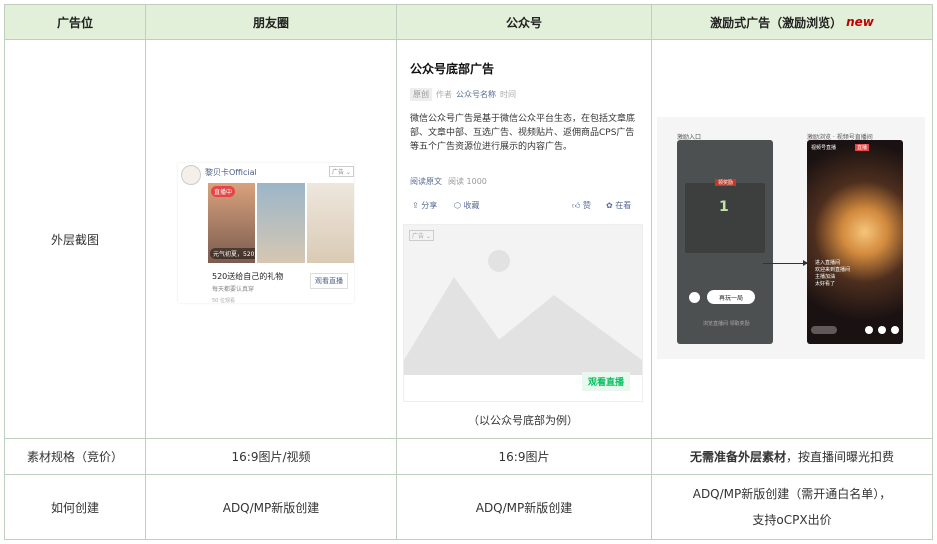 Image resolution: width=937 pixels, height=544 pixels. What do you see at coordinates (74, 239) in the screenshot?
I see `row-label-screenshot: 外层截图` at bounding box center [74, 239].